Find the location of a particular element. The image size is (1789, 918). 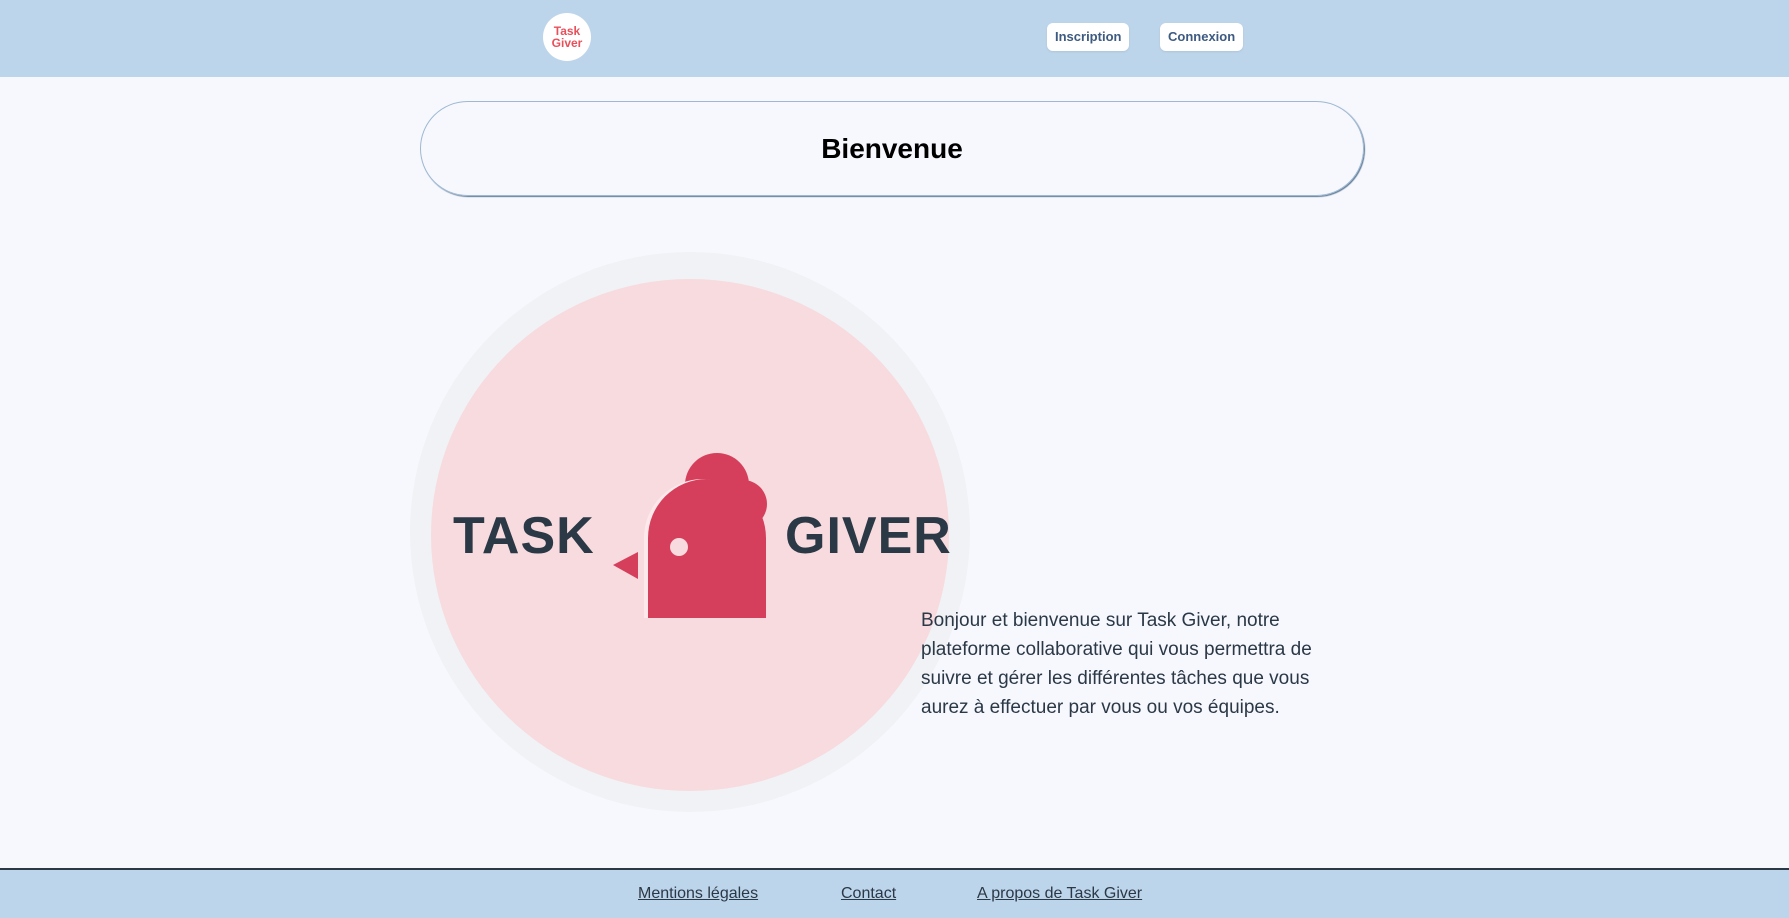

rooster-icon is located at coordinates (690, 535).